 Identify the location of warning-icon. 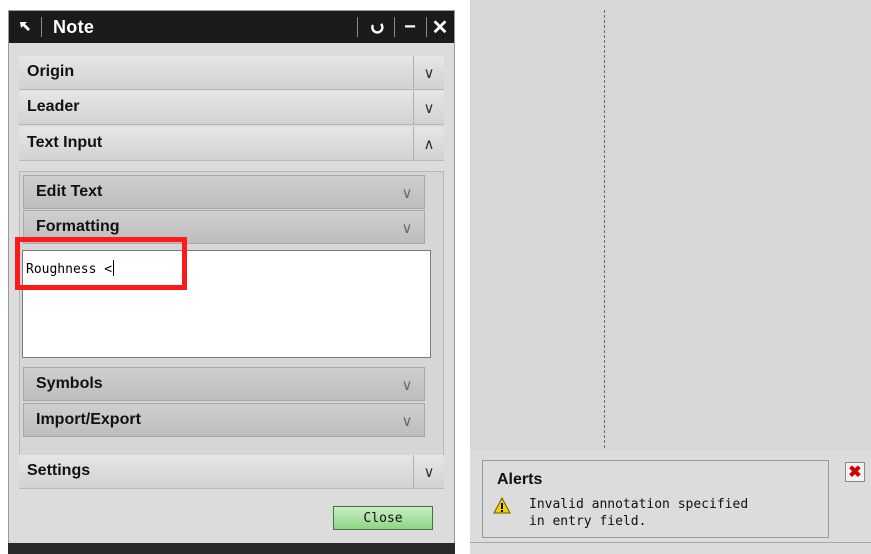
(502, 505).